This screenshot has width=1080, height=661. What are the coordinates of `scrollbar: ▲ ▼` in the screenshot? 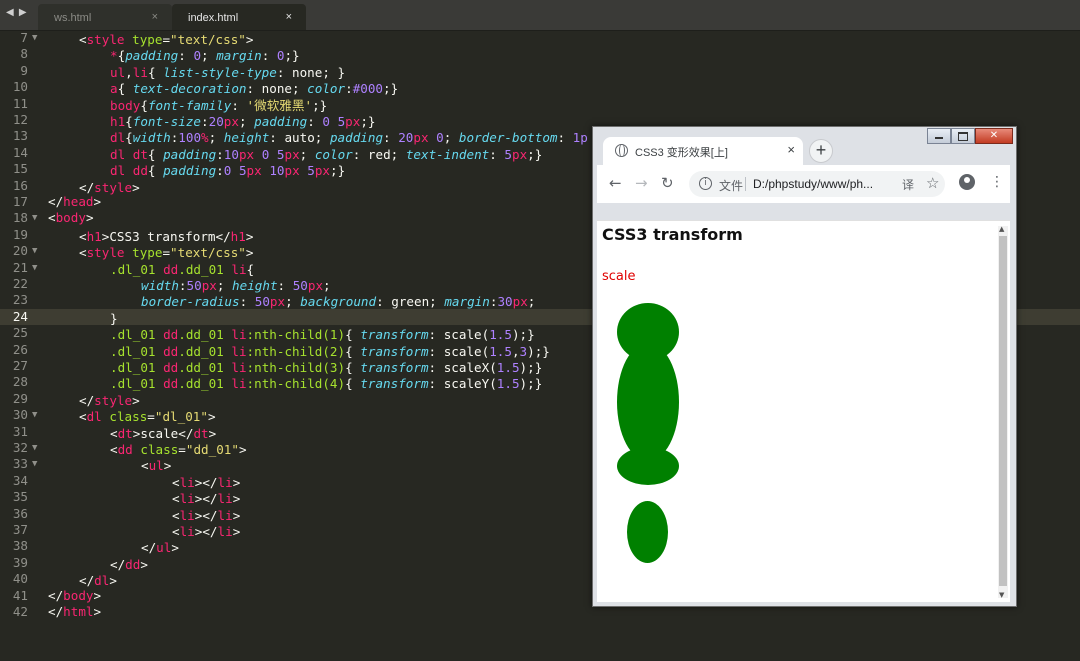 It's located at (1003, 412).